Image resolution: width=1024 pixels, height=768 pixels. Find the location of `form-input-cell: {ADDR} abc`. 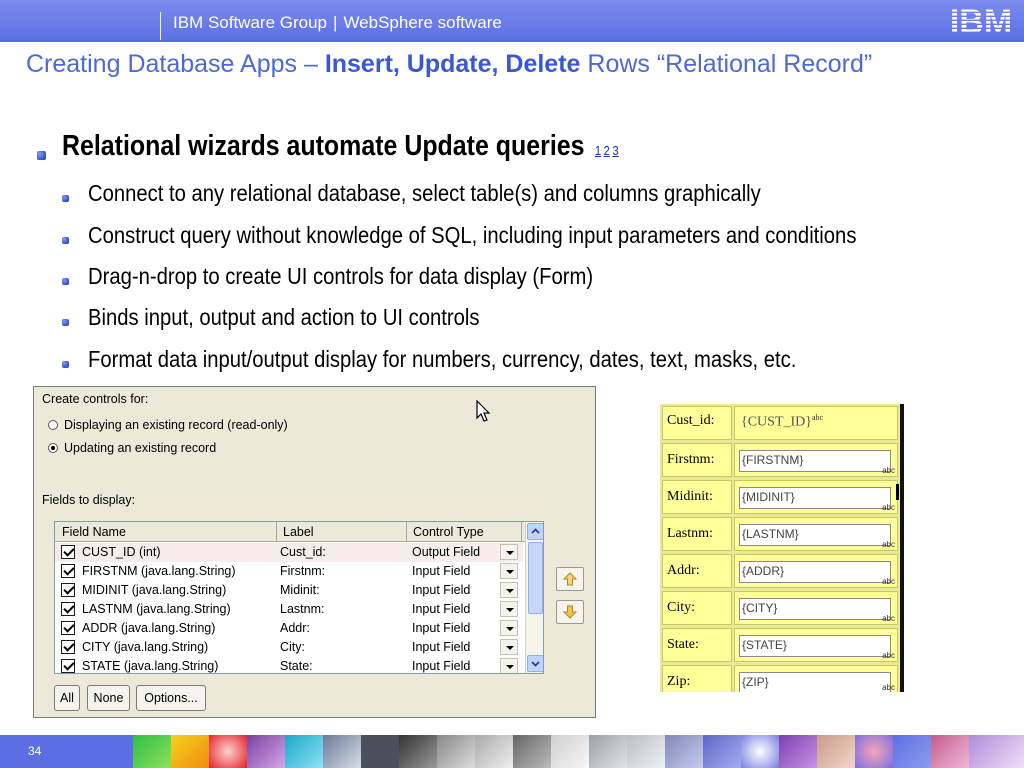

form-input-cell: {ADDR} abc is located at coordinates (816, 571).